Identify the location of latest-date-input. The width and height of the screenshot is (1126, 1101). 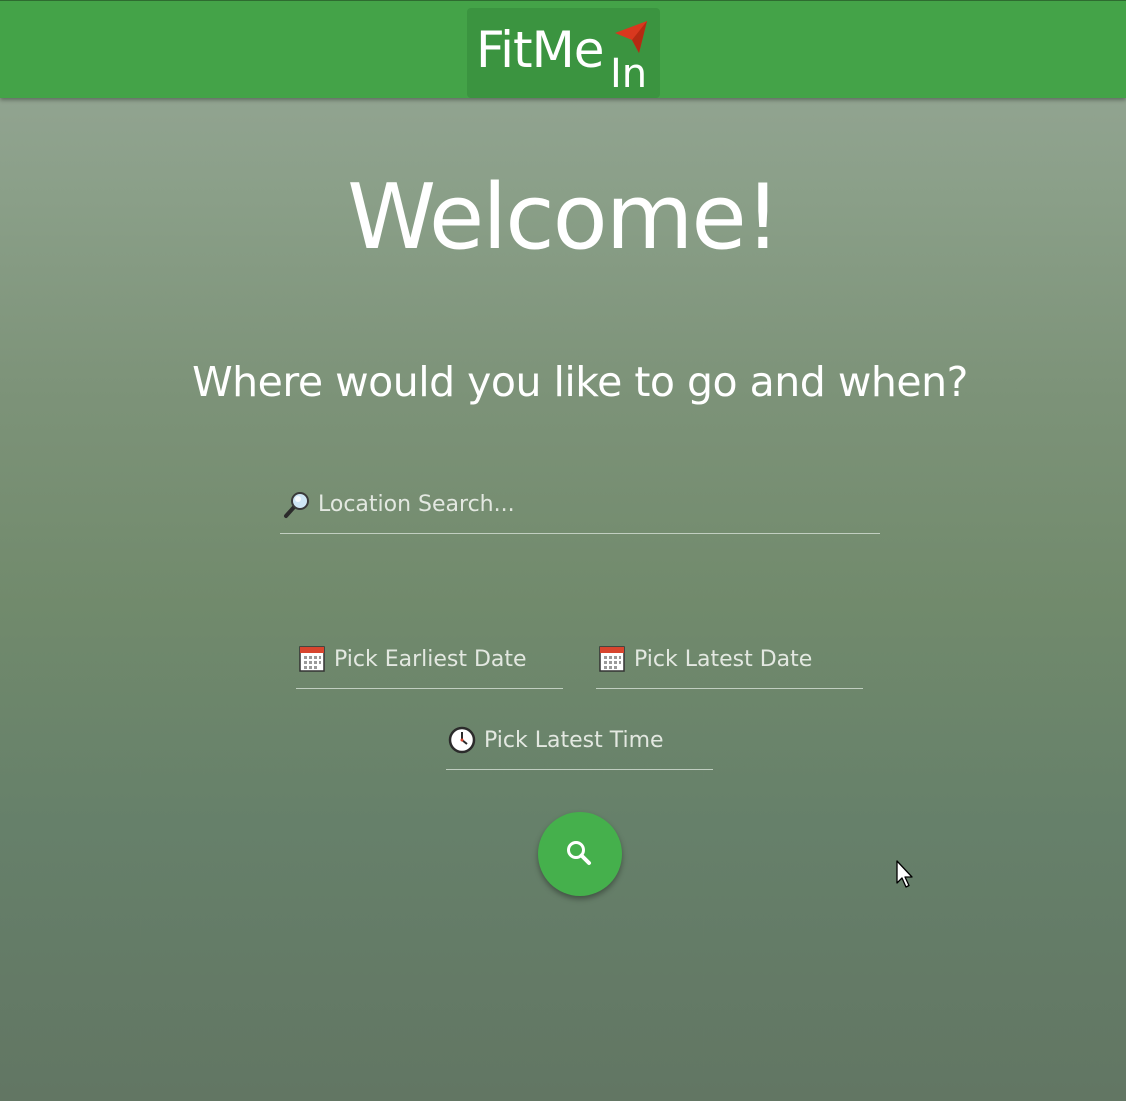
(747, 659).